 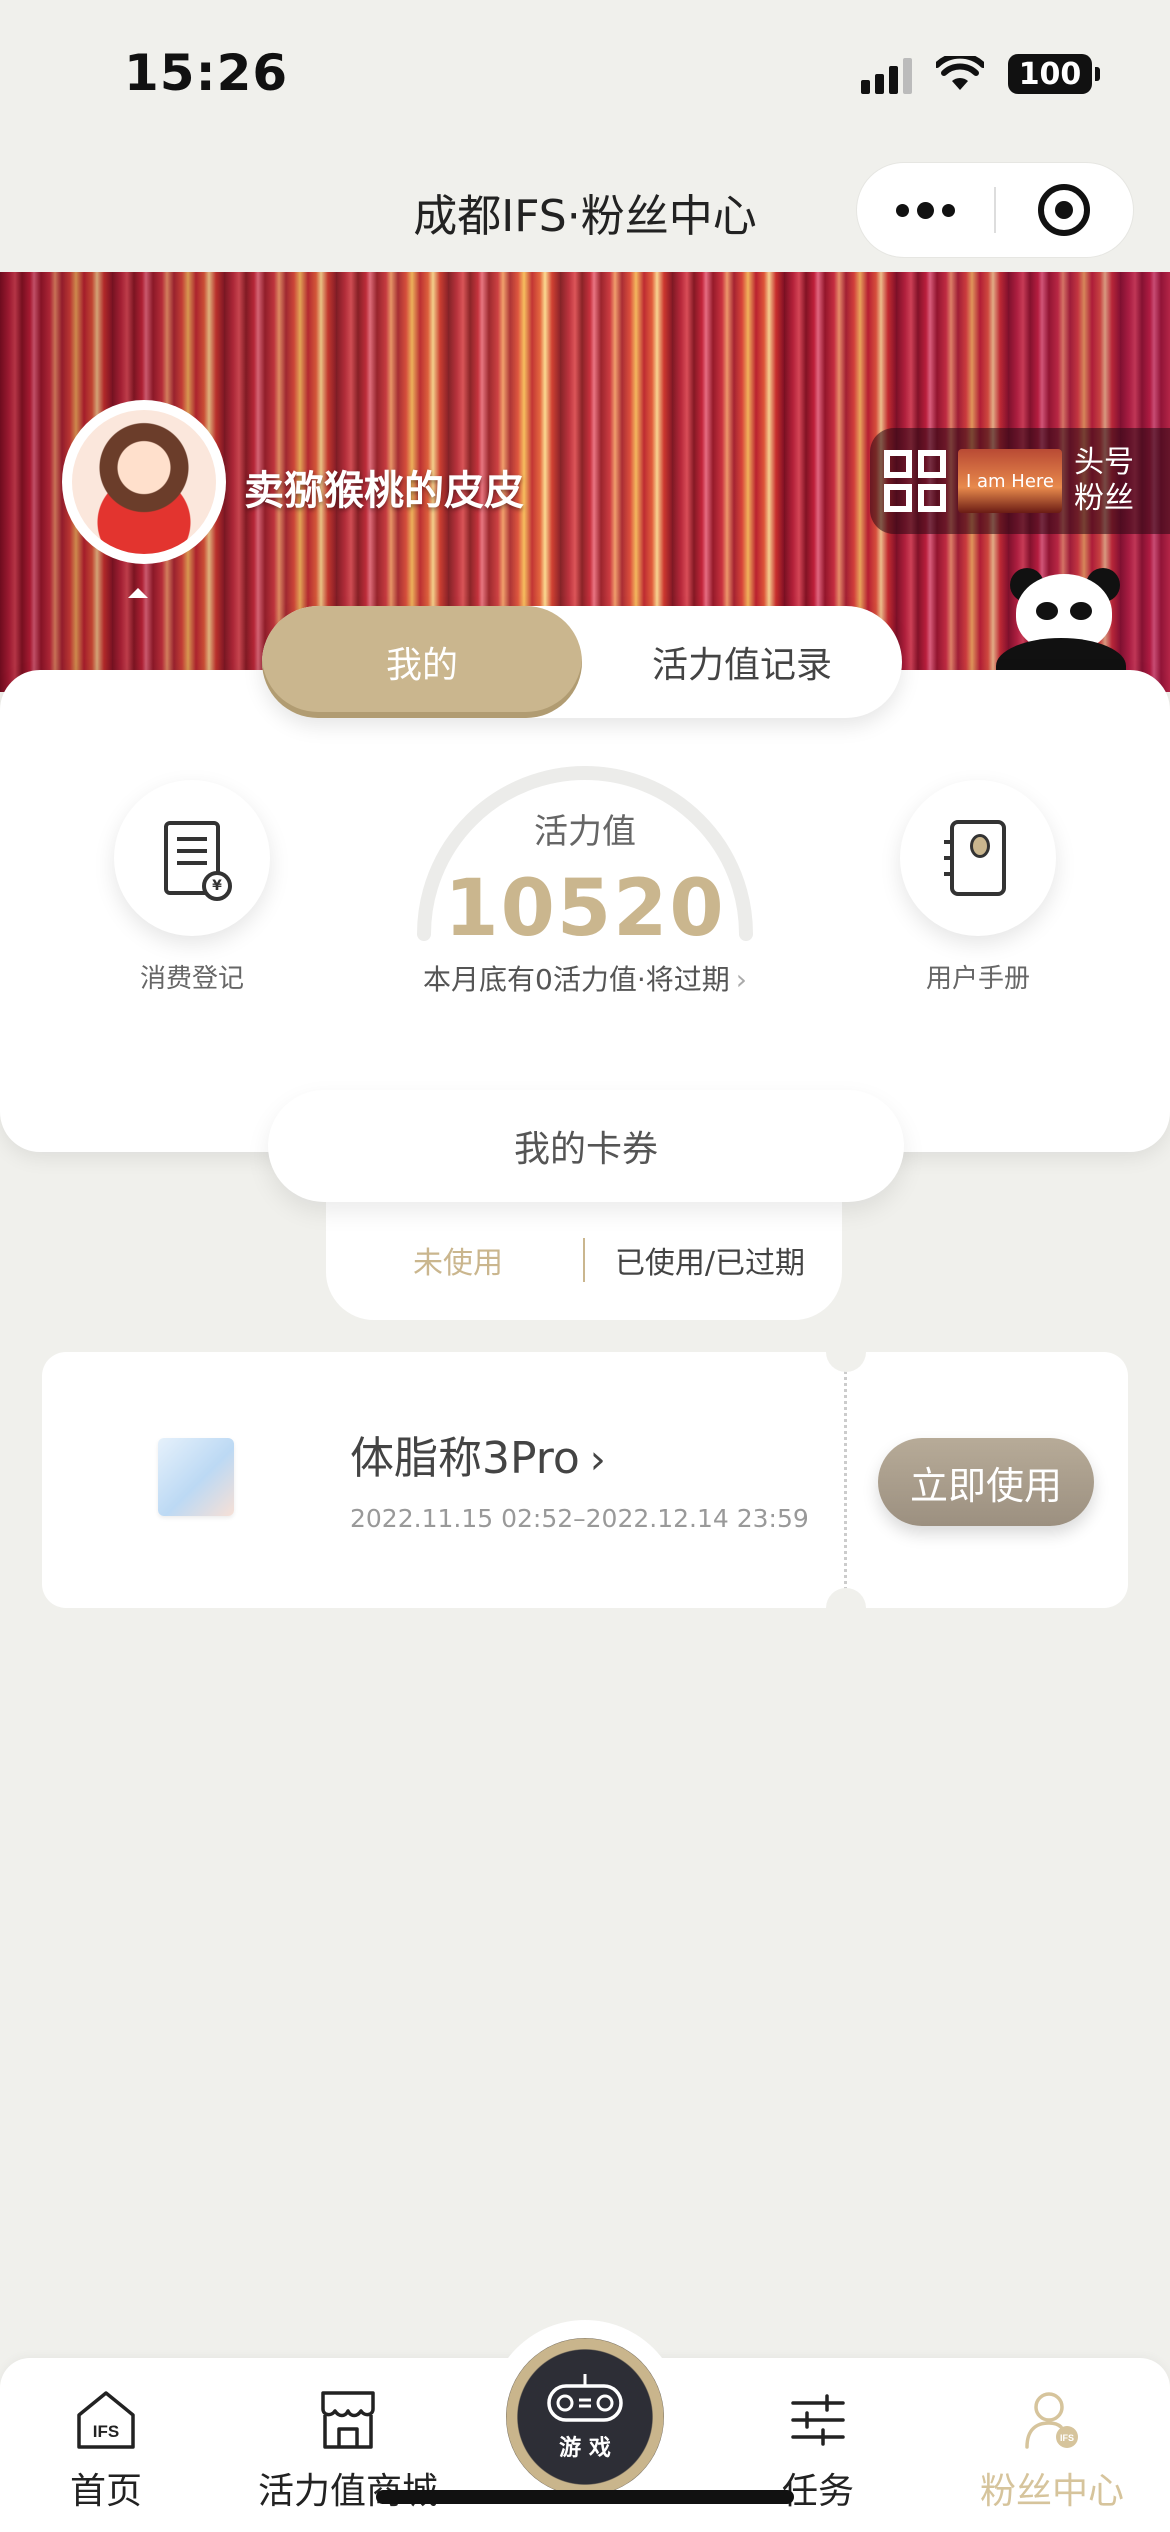 I want to click on avatar-image, so click(x=144, y=482).